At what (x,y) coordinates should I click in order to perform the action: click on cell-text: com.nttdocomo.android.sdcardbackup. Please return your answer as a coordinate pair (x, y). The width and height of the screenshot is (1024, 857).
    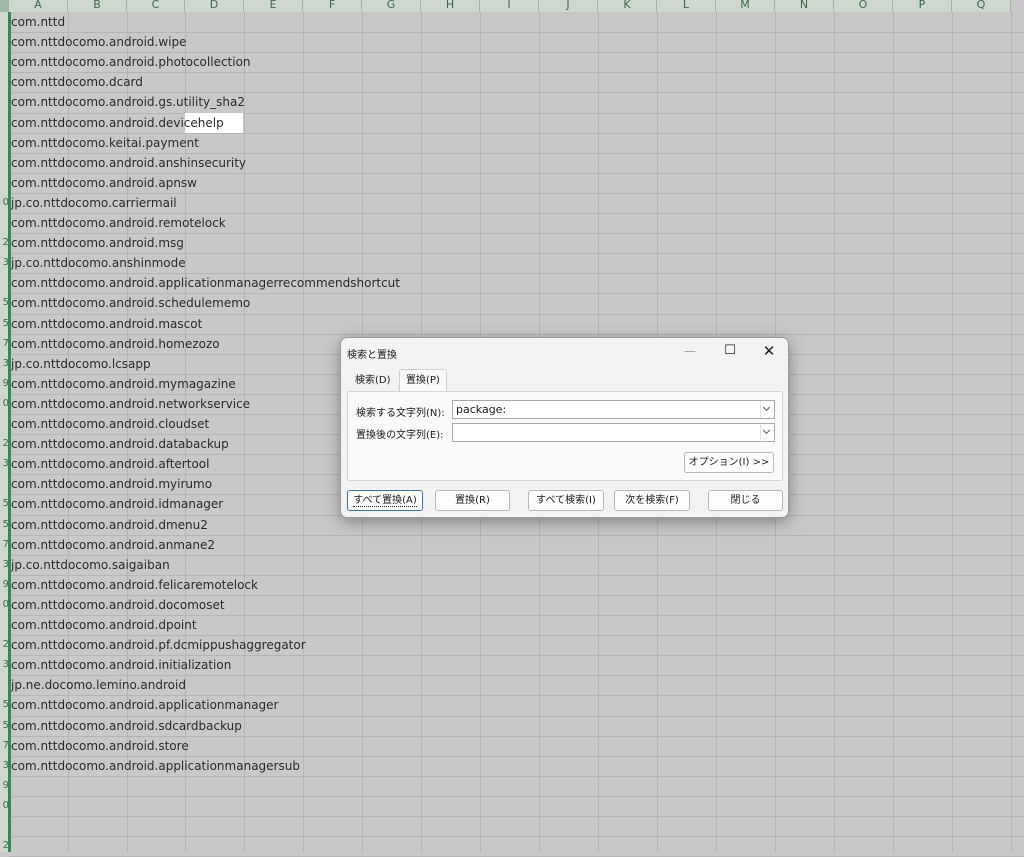
    Looking at the image, I should click on (126, 726).